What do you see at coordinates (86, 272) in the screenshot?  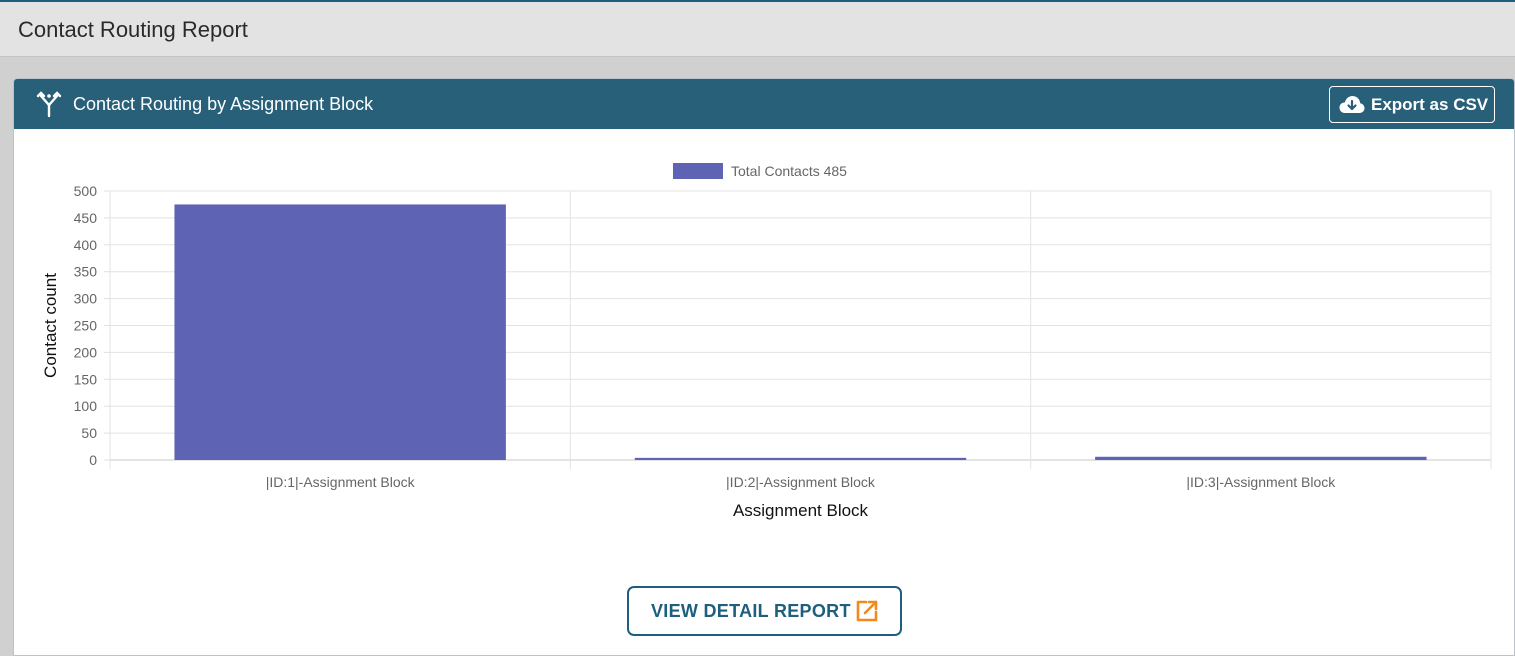 I see `y-tick-label: 350` at bounding box center [86, 272].